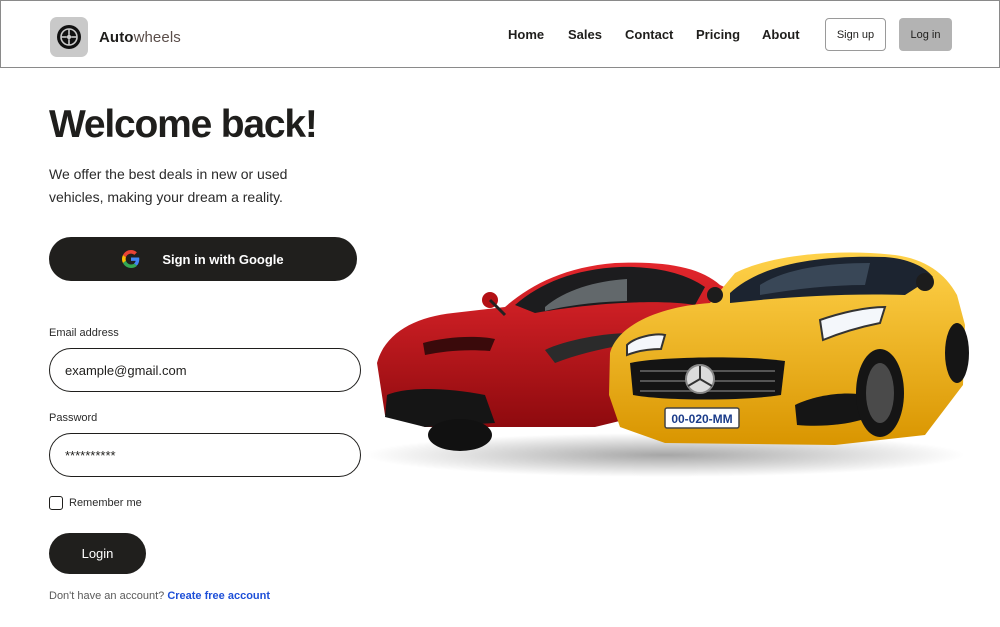  What do you see at coordinates (925, 34) in the screenshot?
I see `login-nav-button: Log in` at bounding box center [925, 34].